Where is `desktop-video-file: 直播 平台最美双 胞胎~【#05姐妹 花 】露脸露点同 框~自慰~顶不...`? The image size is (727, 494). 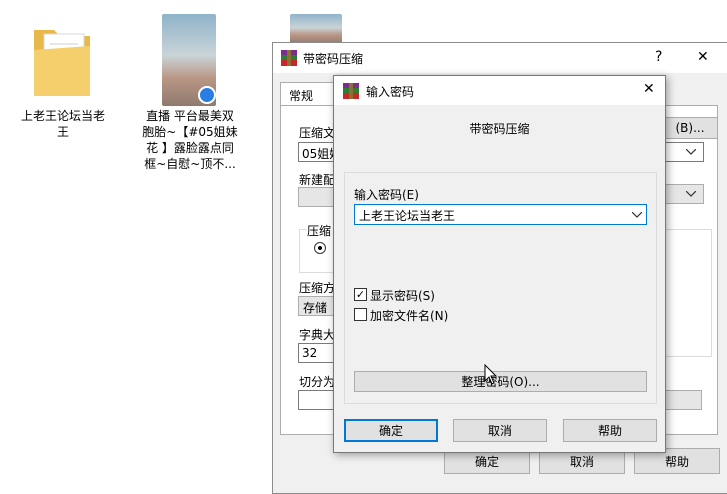
desktop-video-file: 直播 平台最美双 胞胎~【#05姐妹 花 】露脸露点同 框~自慰~顶不... is located at coordinates (190, 99).